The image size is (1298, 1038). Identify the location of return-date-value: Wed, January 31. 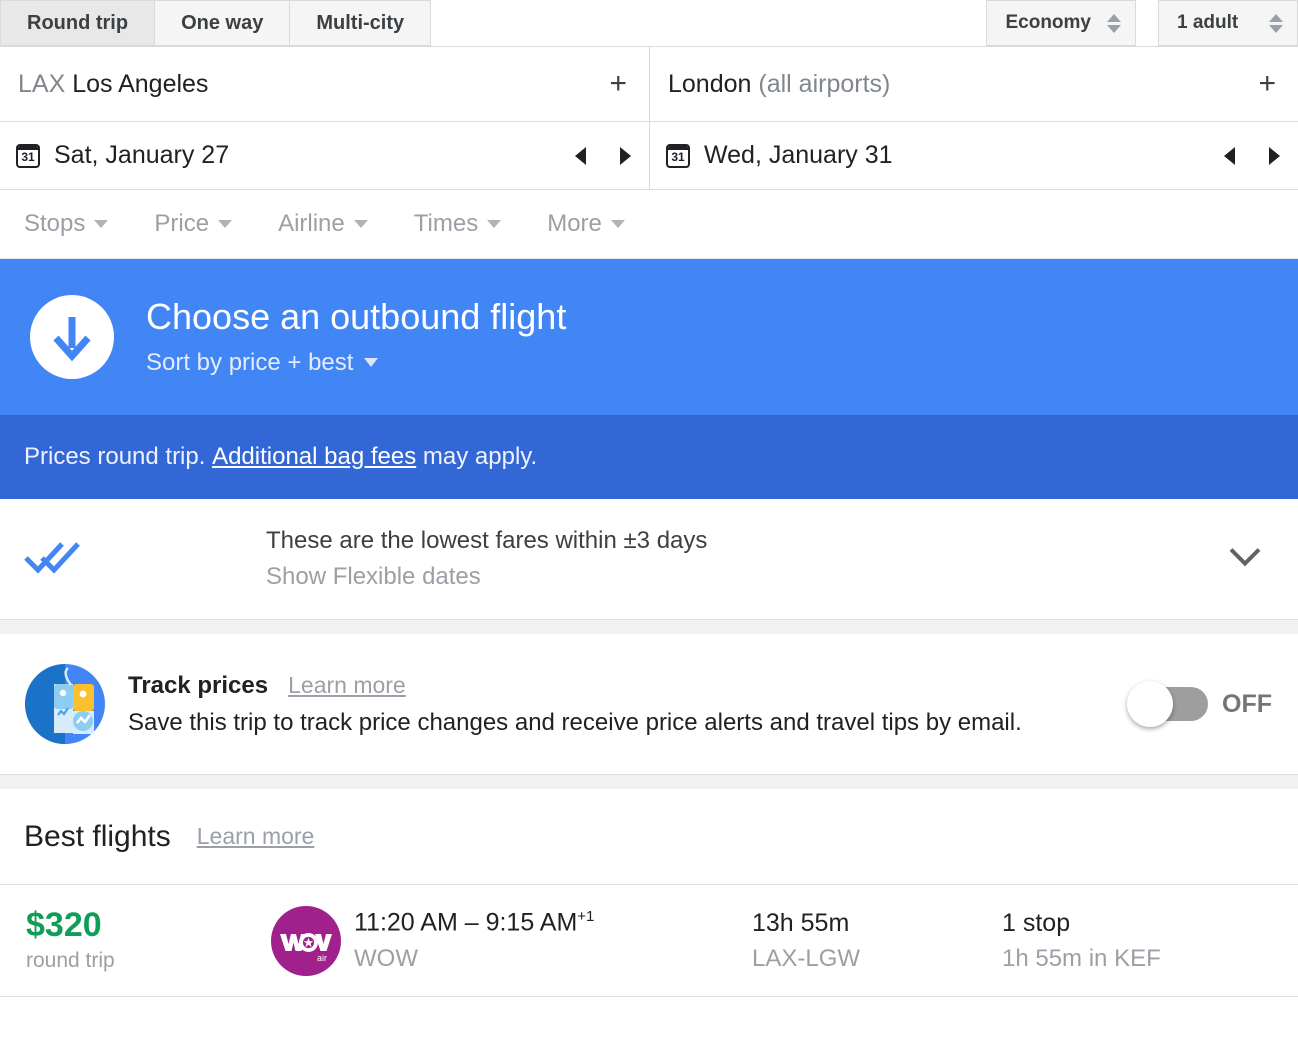
(798, 155).